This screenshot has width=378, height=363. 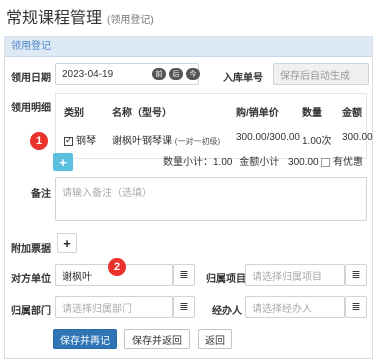 I want to click on col-category: 类别, so click(x=74, y=113).